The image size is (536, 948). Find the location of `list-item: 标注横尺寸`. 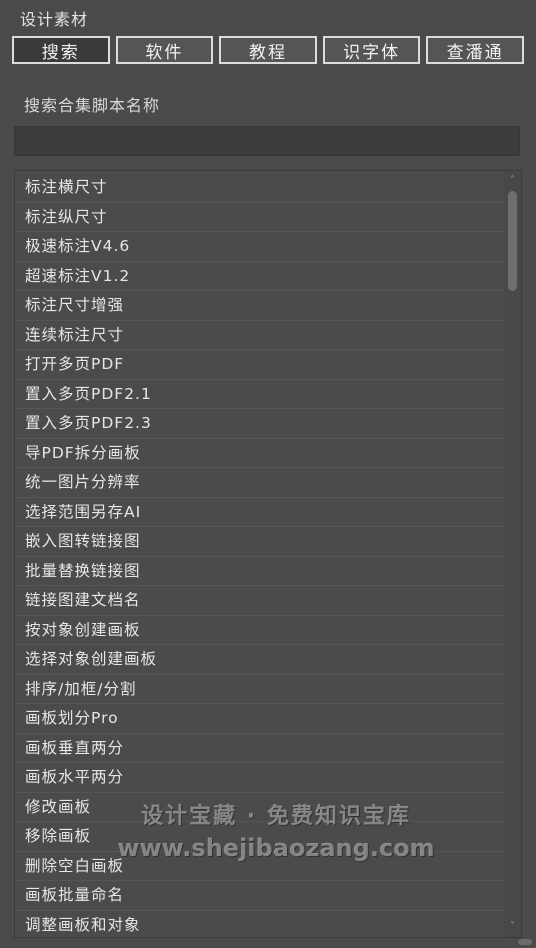

list-item: 标注横尺寸 is located at coordinates (260, 188).